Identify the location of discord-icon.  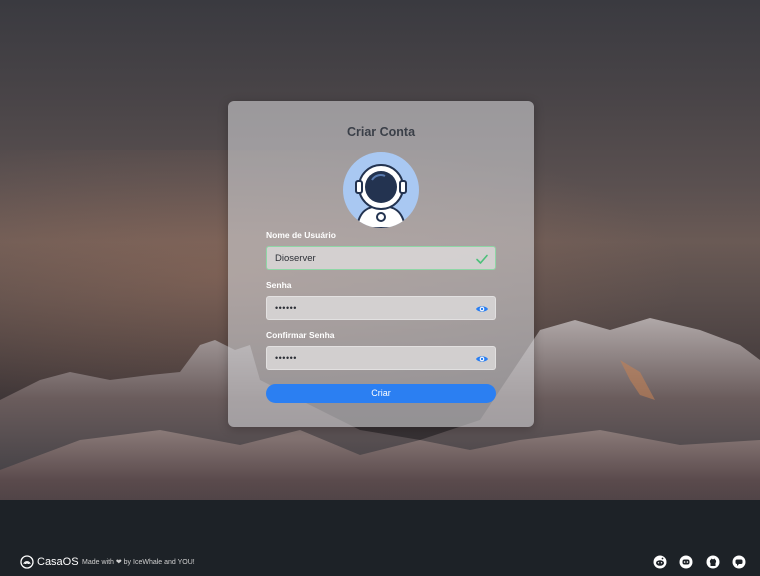
(686, 562).